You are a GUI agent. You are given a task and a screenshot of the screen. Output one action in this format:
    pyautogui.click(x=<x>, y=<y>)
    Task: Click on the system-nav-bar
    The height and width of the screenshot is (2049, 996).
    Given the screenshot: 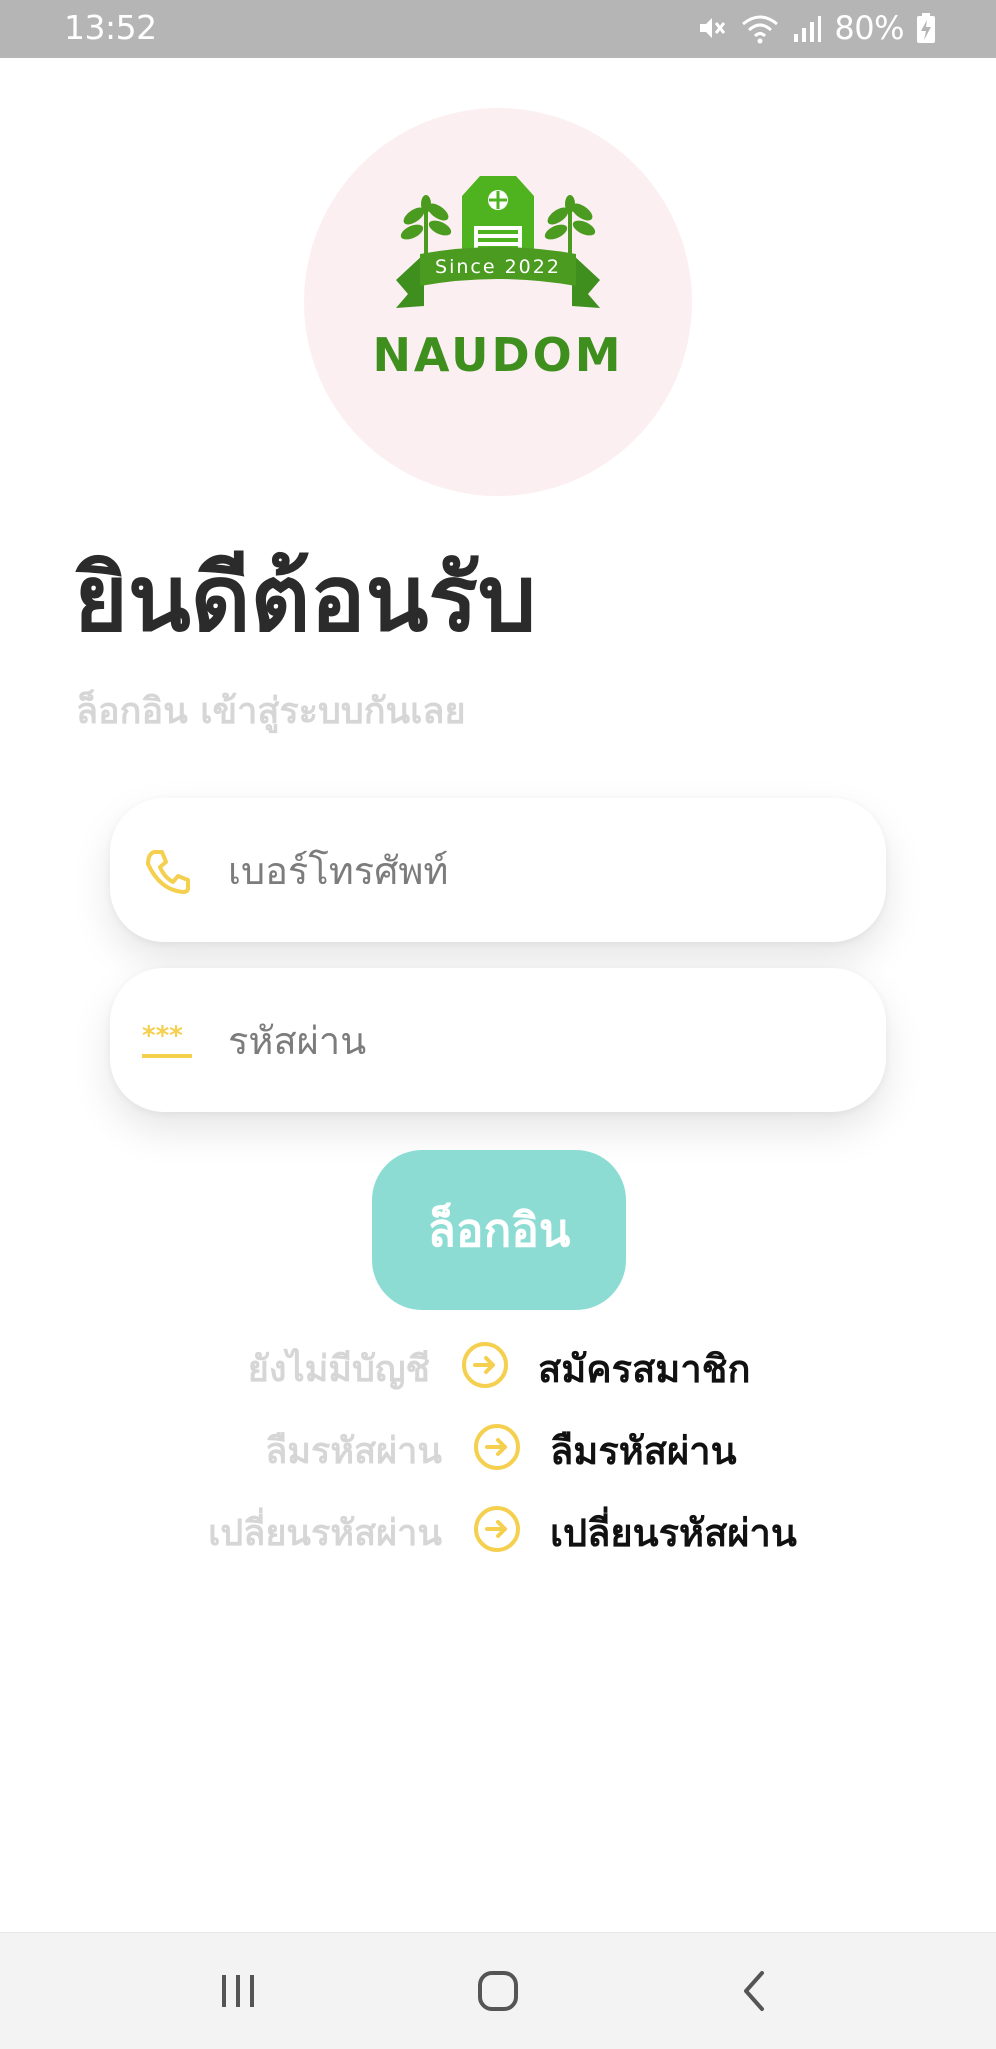 What is the action you would take?
    pyautogui.click(x=498, y=1990)
    